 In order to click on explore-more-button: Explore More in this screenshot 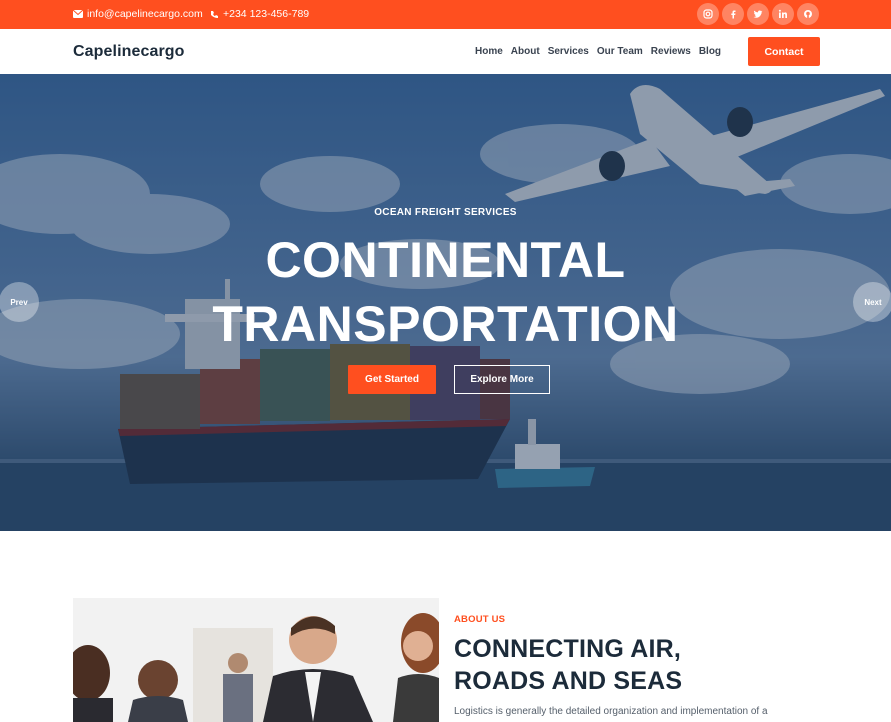, I will do `click(502, 379)`.